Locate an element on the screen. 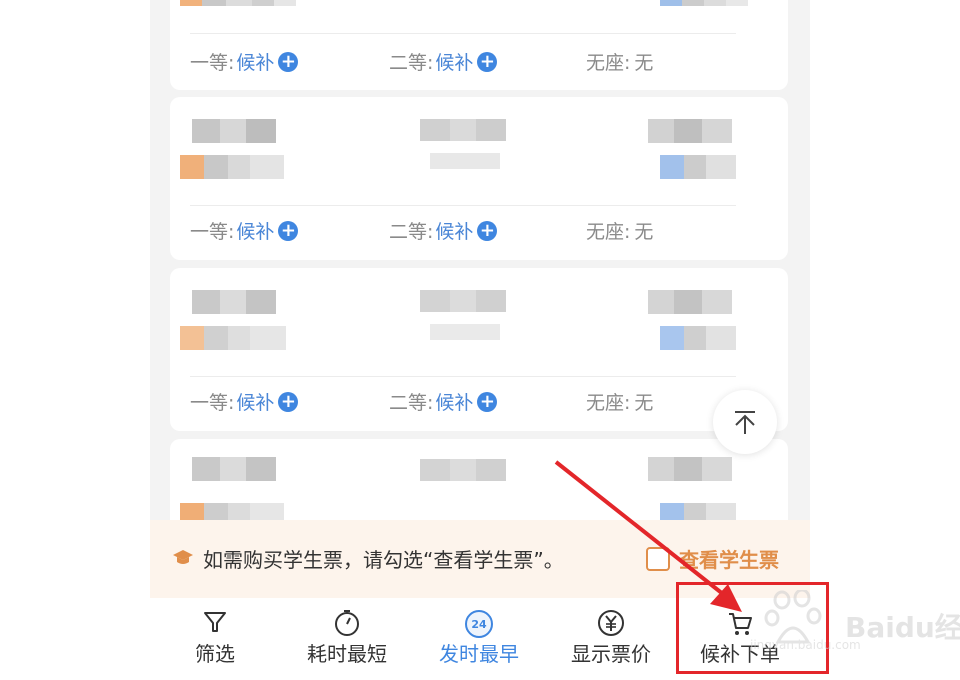 This screenshot has width=960, height=680. watermark-text: Baidu经验 is located at coordinates (902, 627).